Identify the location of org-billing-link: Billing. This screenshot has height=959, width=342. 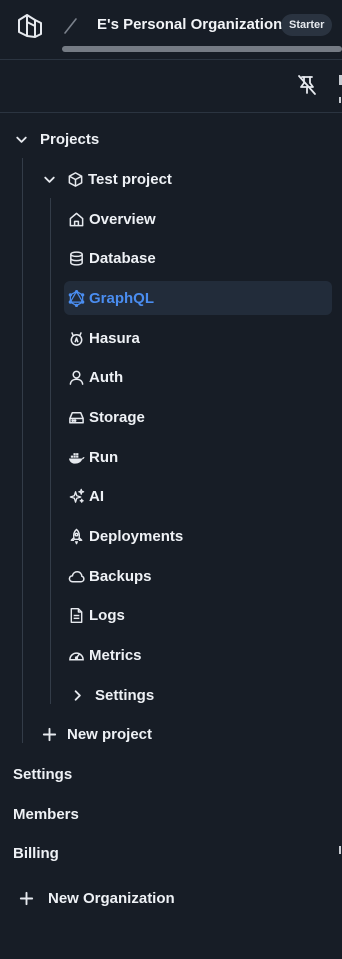
(36, 853).